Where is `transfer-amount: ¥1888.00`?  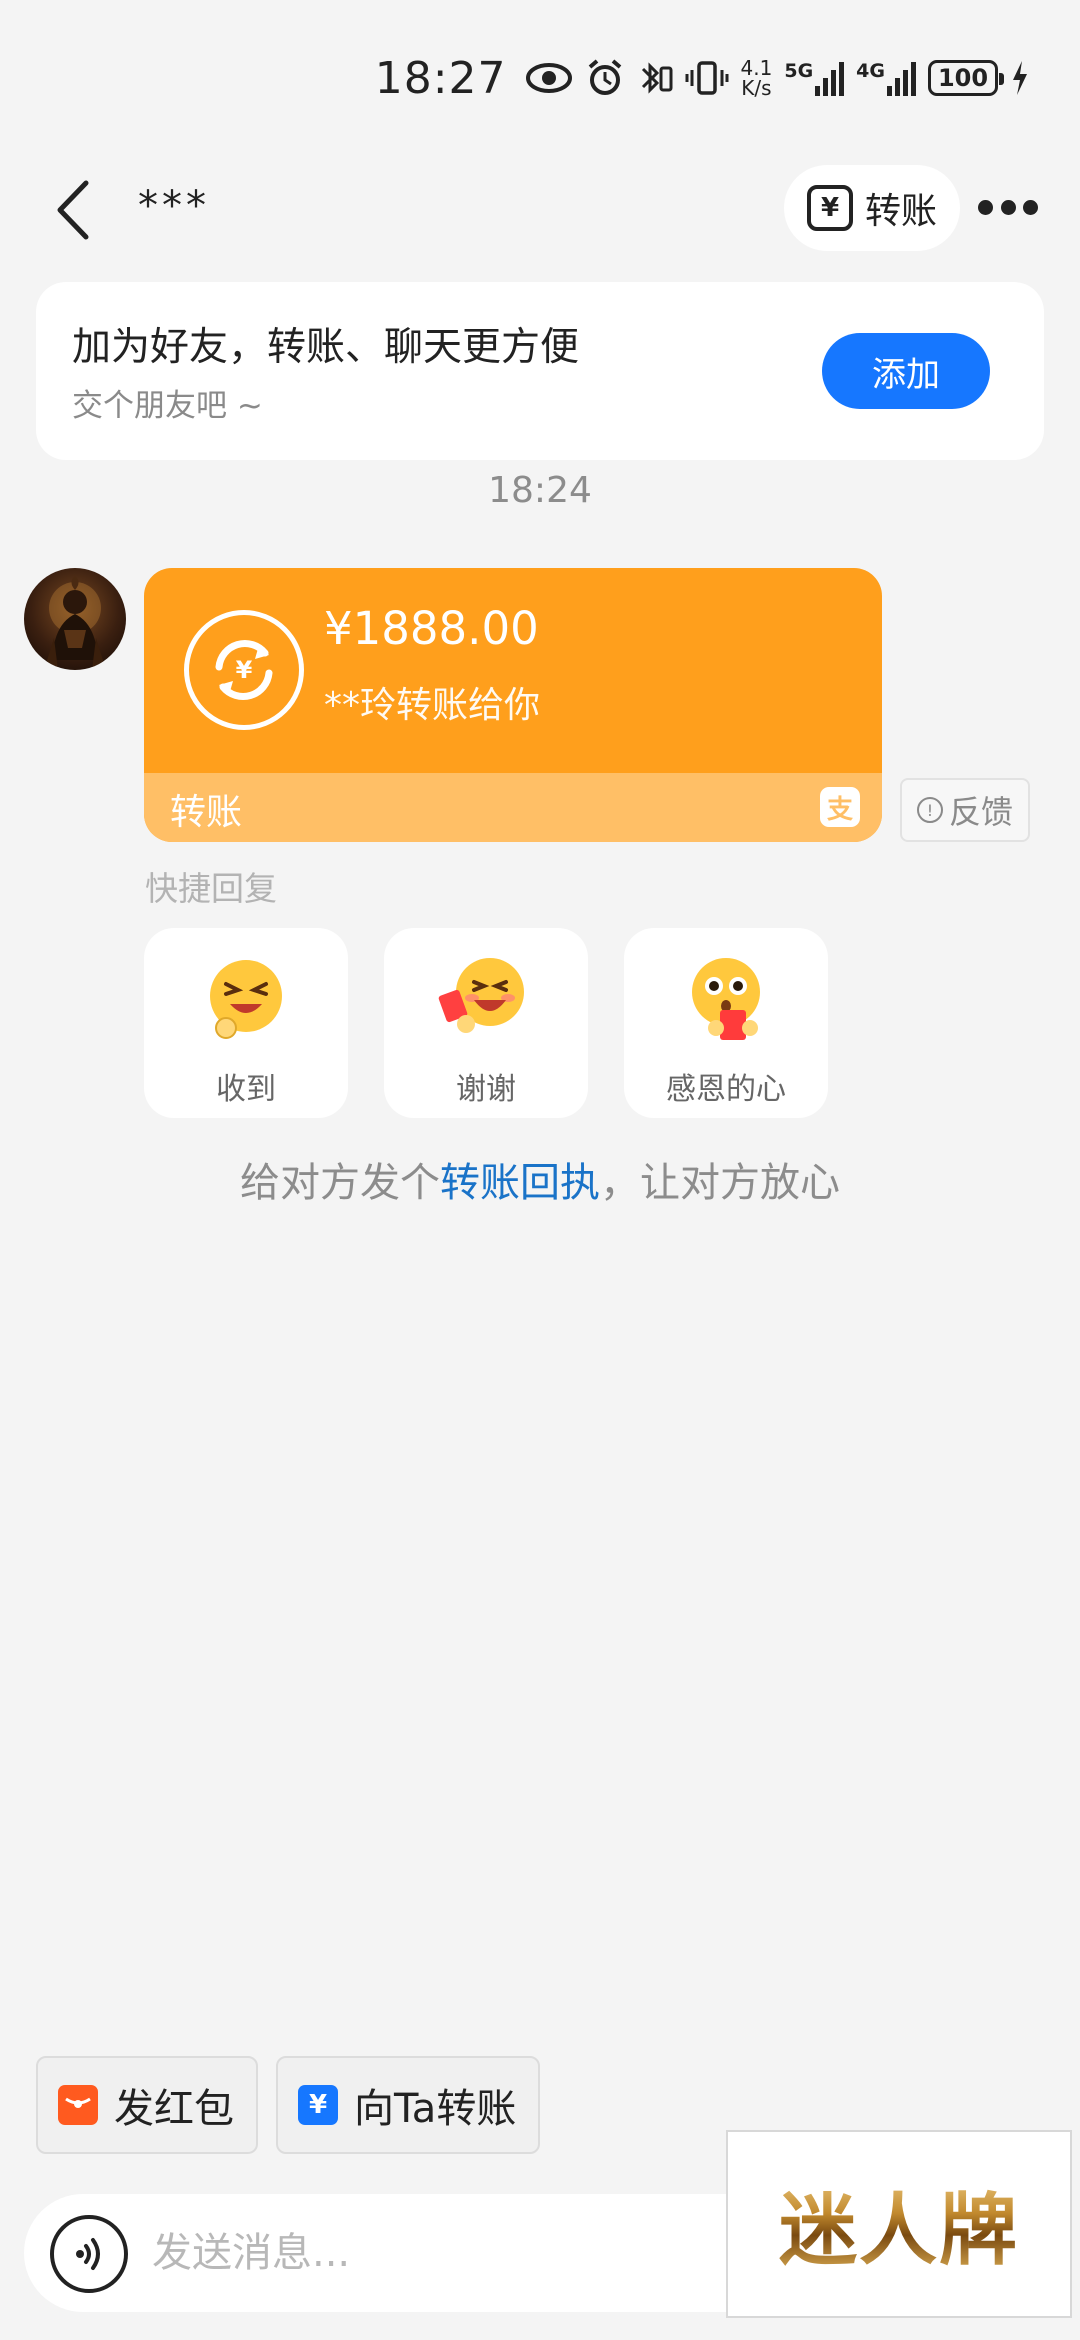 transfer-amount: ¥1888.00 is located at coordinates (431, 628).